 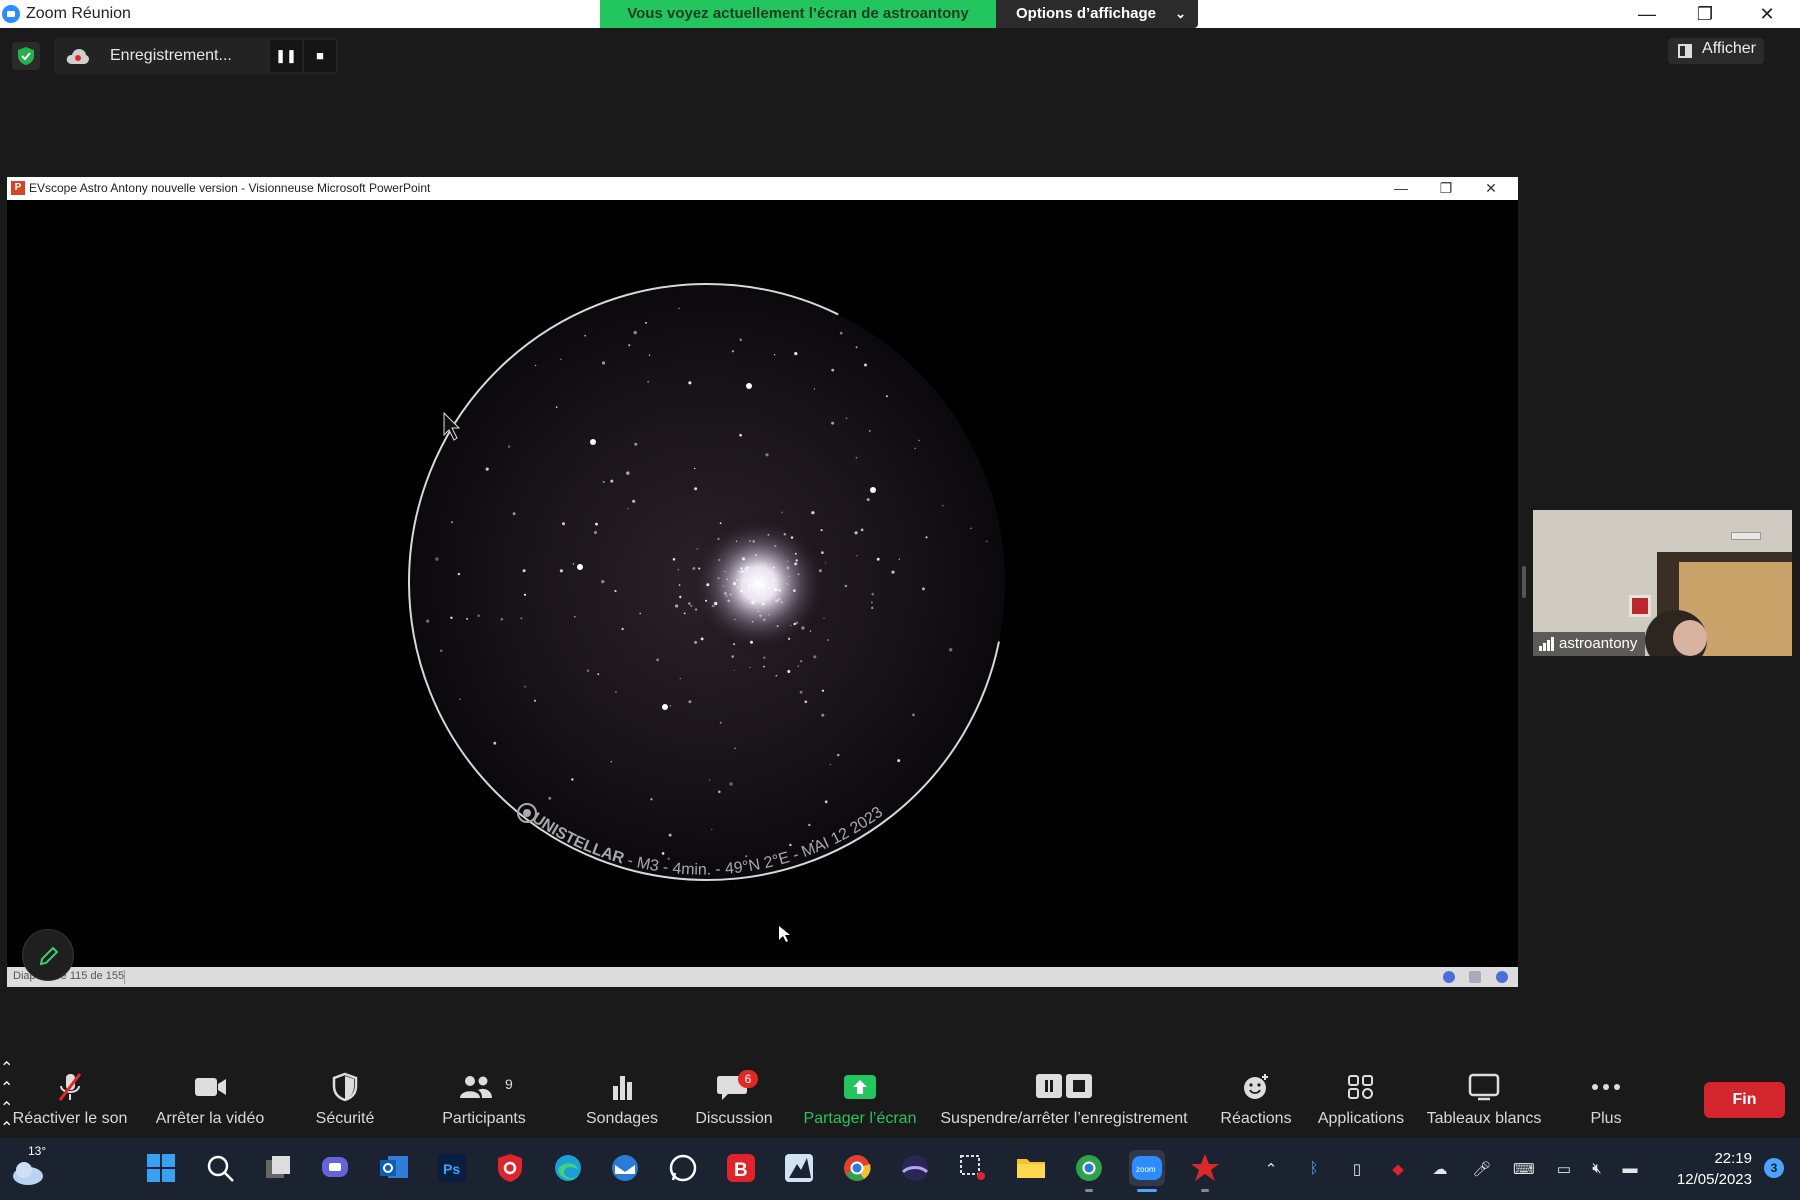 I want to click on participants-icon, so click(x=476, y=1087).